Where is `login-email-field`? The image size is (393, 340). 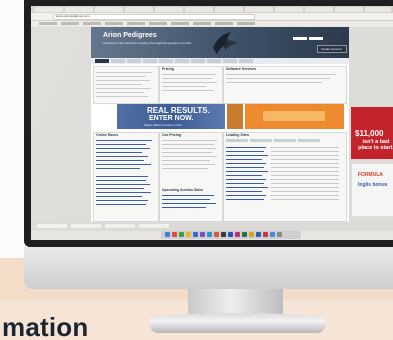
login-email-field is located at coordinates (300, 38).